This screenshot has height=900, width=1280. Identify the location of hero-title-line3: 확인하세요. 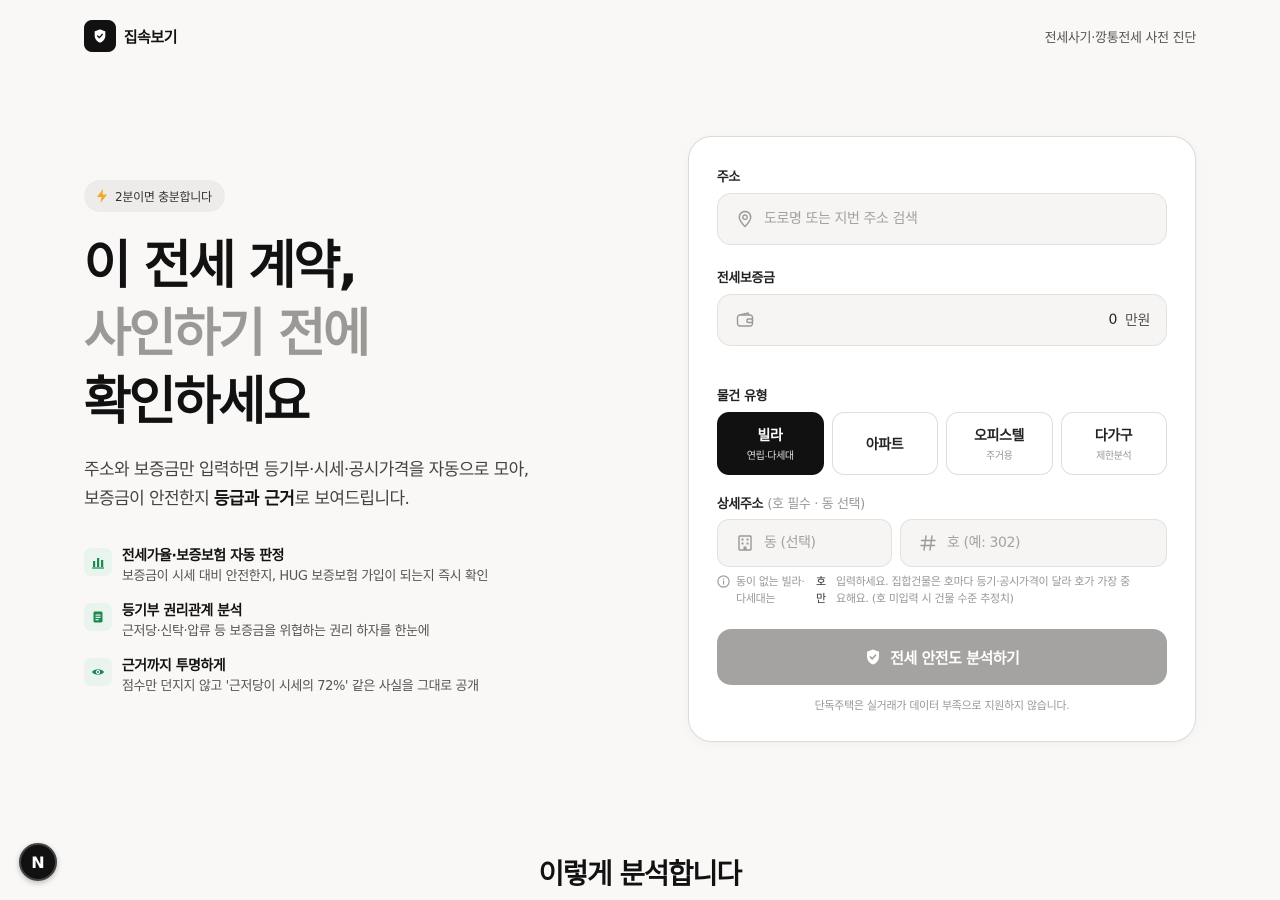
(197, 402).